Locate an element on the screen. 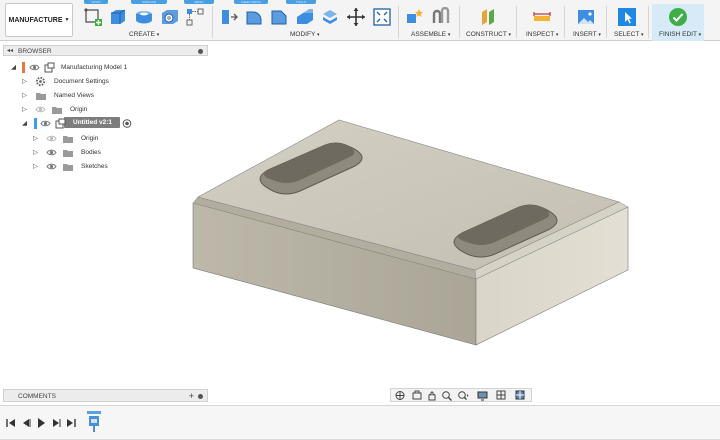 The height and width of the screenshot is (440, 720). tab-surface: SURFACE is located at coordinates (149, 2).